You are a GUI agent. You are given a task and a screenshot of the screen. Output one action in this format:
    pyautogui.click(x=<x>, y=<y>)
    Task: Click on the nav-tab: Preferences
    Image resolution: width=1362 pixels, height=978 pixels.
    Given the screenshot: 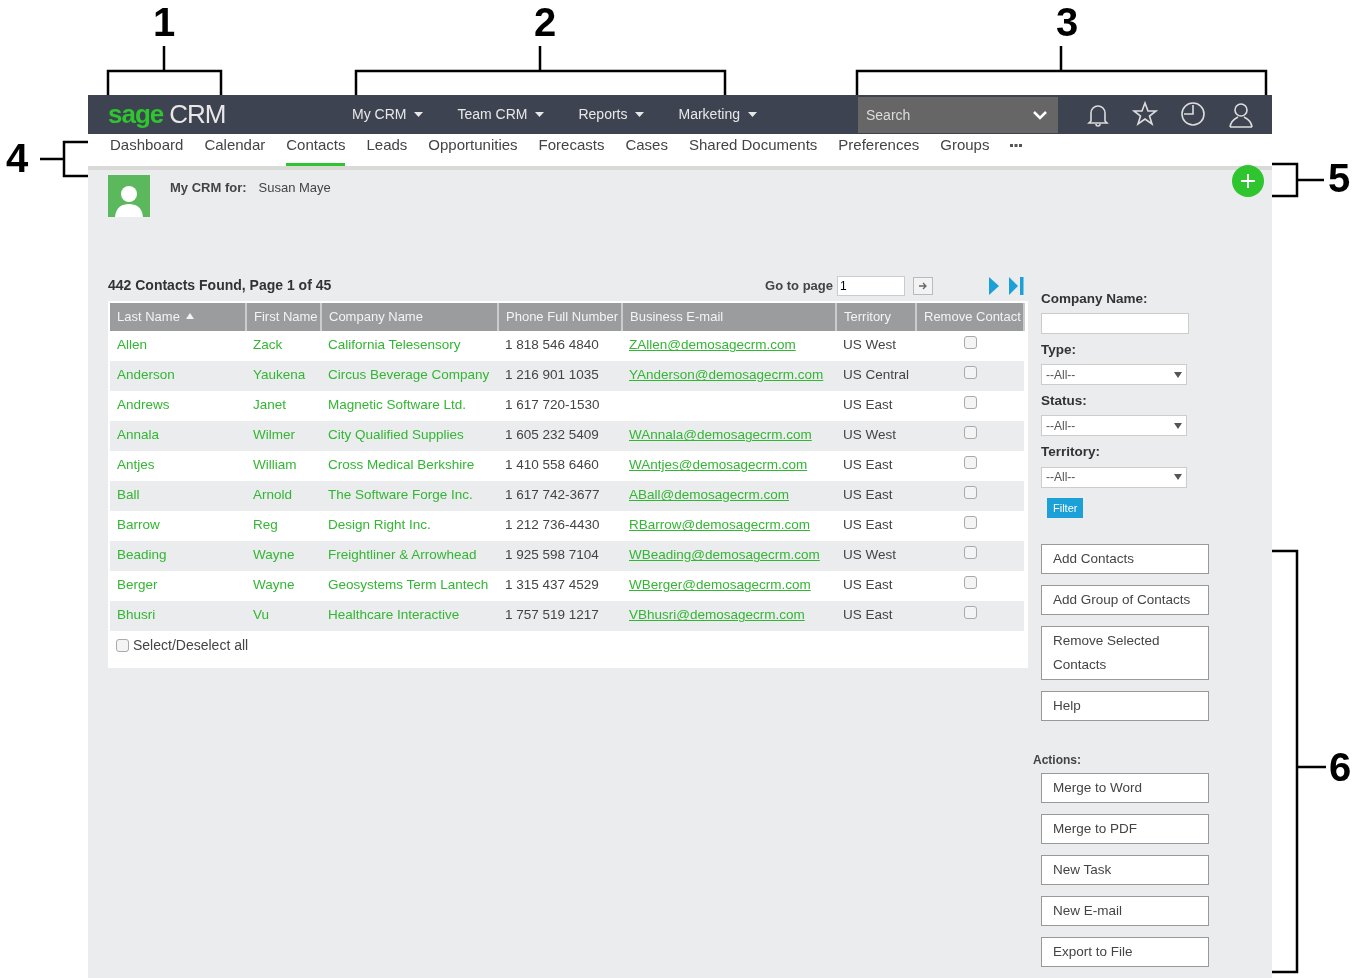 What is the action you would take?
    pyautogui.click(x=879, y=150)
    